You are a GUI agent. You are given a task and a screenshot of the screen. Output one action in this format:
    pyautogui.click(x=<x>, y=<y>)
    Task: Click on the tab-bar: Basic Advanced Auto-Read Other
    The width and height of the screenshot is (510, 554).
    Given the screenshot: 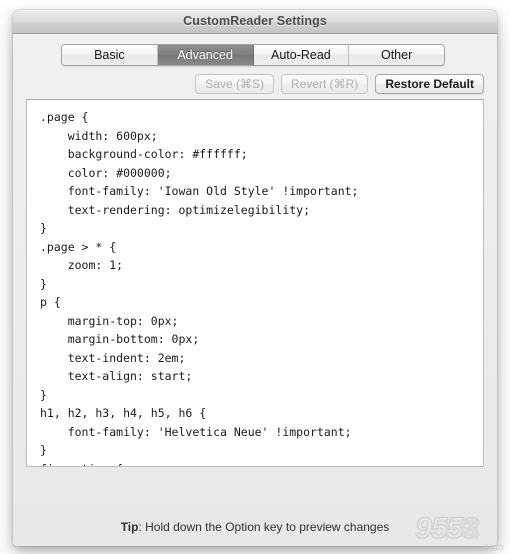 What is the action you would take?
    pyautogui.click(x=253, y=55)
    